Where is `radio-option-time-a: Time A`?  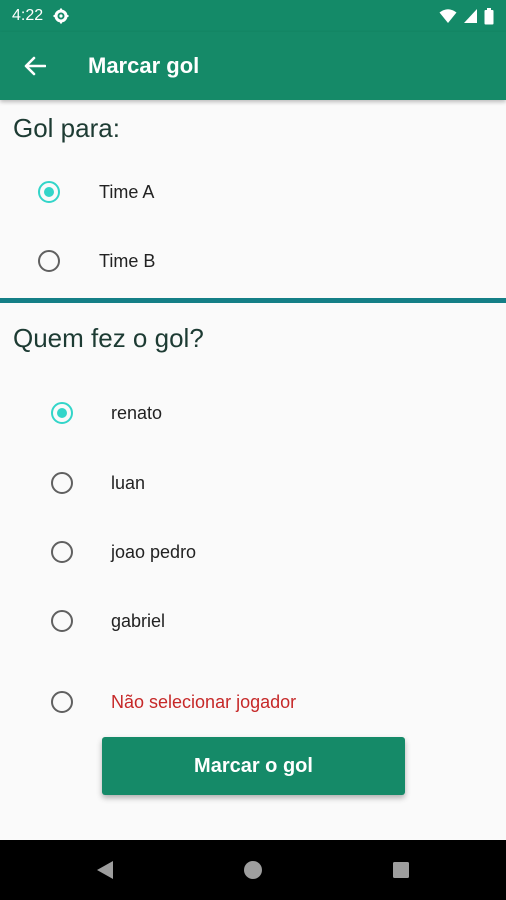 radio-option-time-a: Time A is located at coordinates (253, 192).